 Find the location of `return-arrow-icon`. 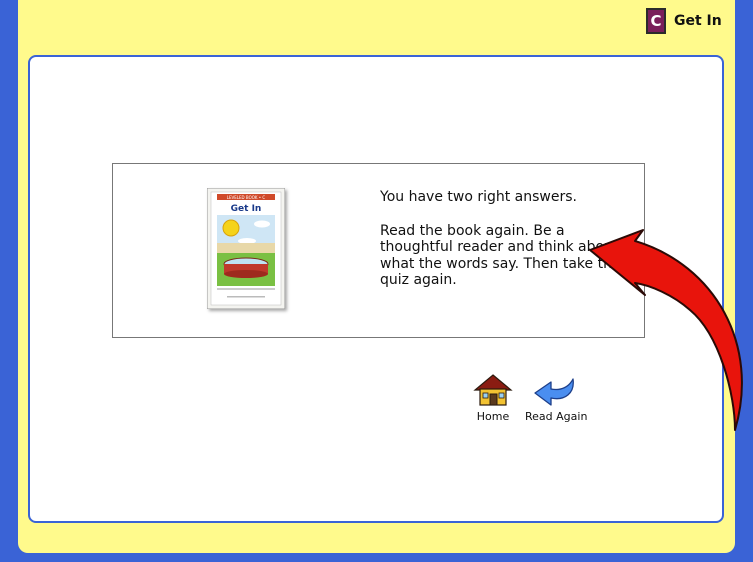

return-arrow-icon is located at coordinates (554, 392).